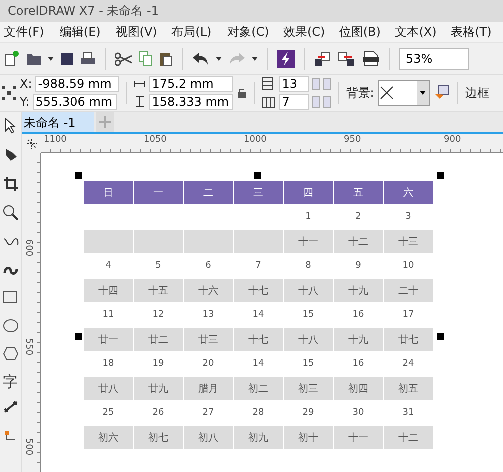  Describe the element at coordinates (308, 364) in the screenshot. I see `date-number: 15` at that location.